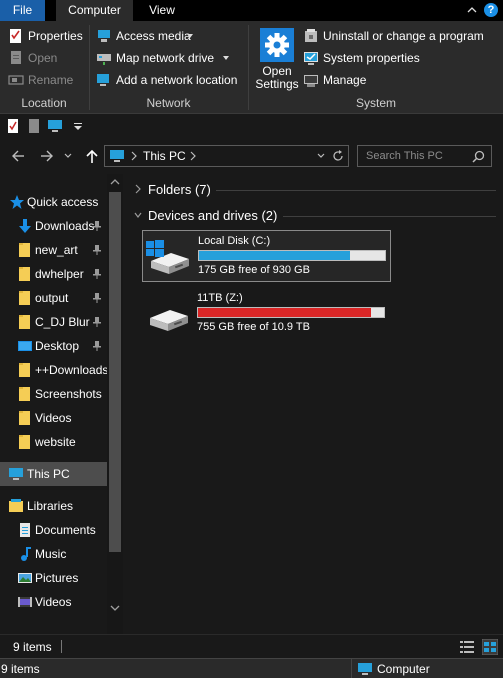  What do you see at coordinates (266, 314) in the screenshot?
I see `drive-tile-z: 11TB (Z:) 755 GB free of 10.9 TB` at bounding box center [266, 314].